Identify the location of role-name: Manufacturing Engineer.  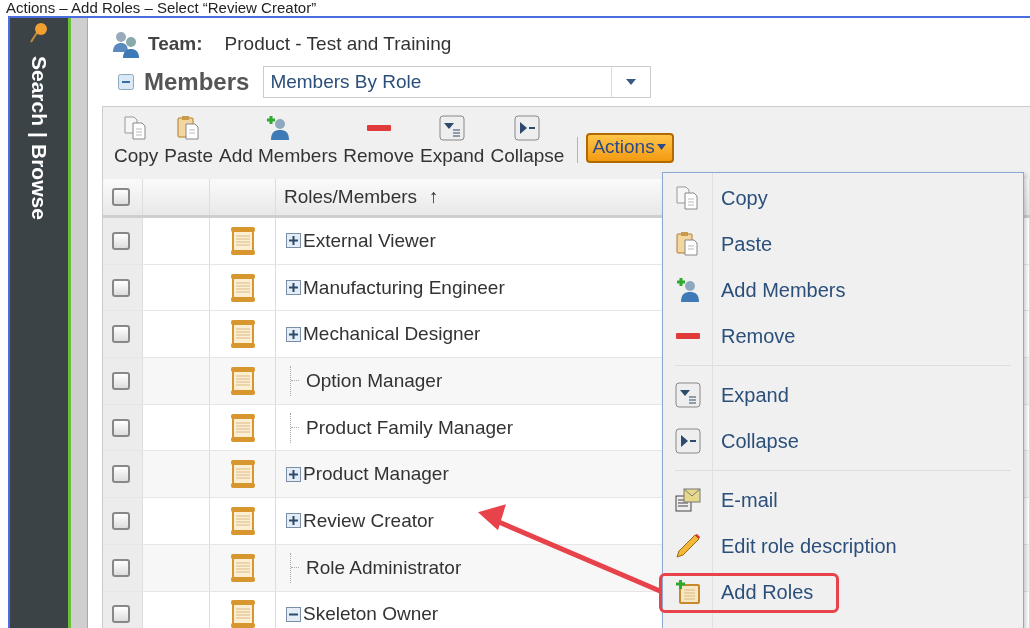
(404, 287).